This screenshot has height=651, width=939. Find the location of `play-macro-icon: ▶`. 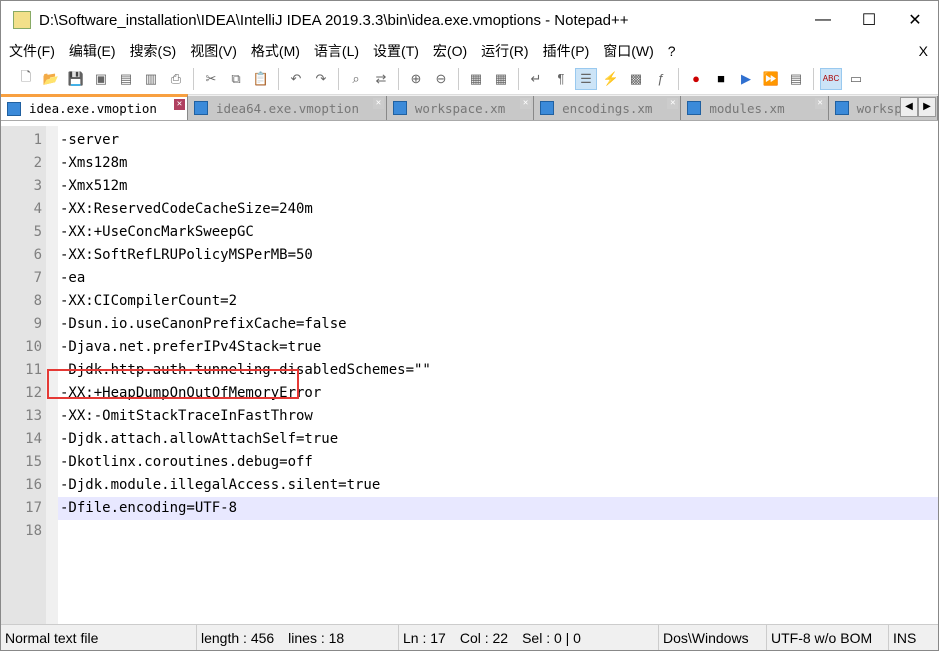

play-macro-icon: ▶ is located at coordinates (746, 79).